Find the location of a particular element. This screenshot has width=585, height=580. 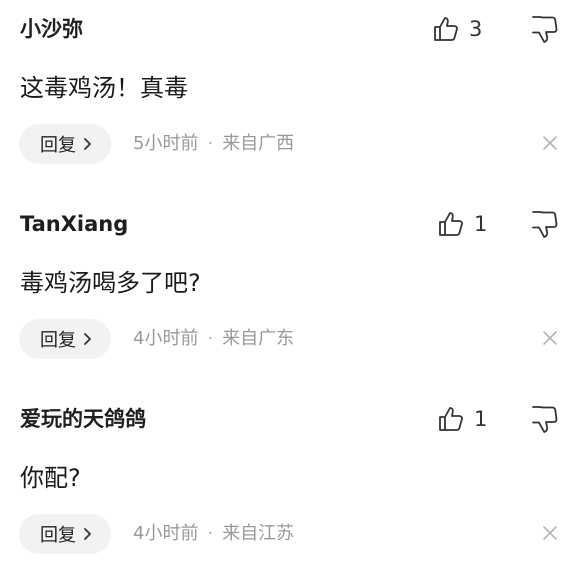

comment-location: 来自广东 is located at coordinates (258, 338).